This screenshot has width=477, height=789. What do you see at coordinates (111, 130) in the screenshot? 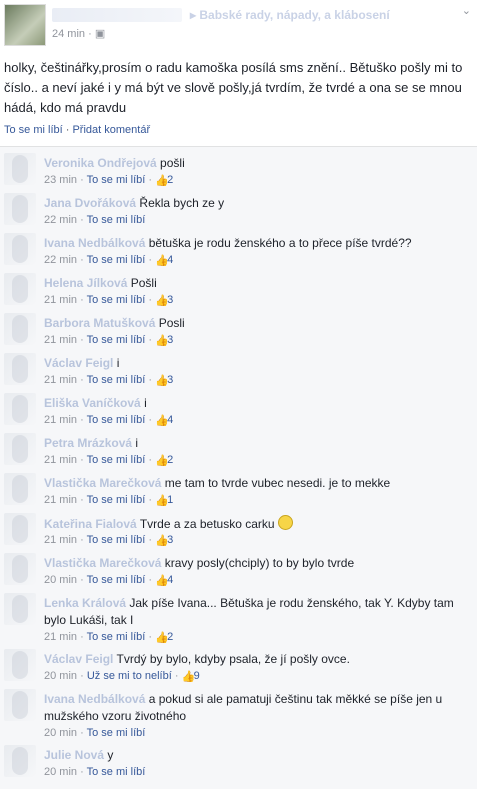
I see `add-comment-button: Přidat komentář` at bounding box center [111, 130].